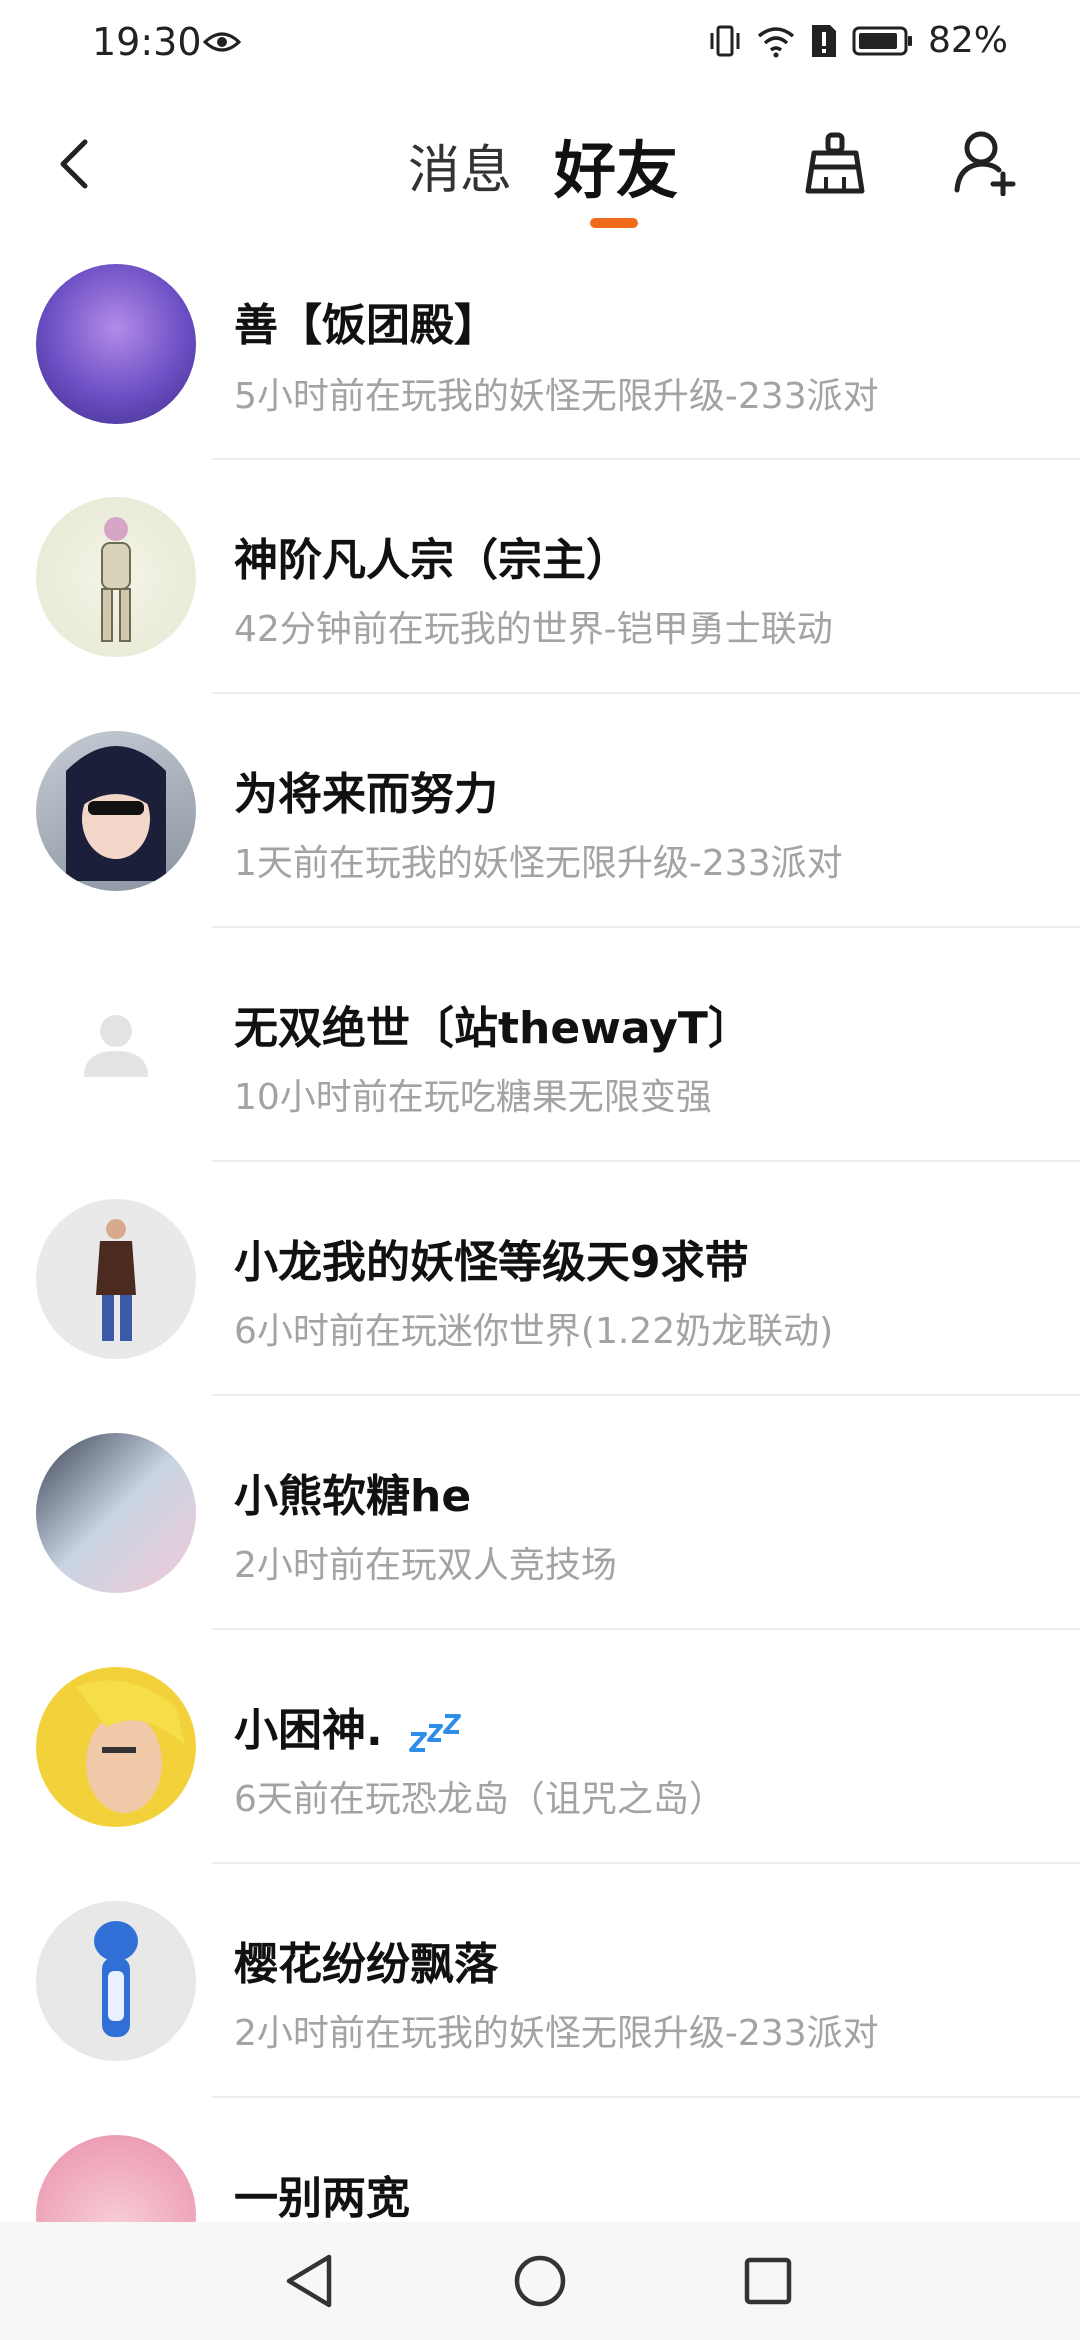  Describe the element at coordinates (425, 1565) in the screenshot. I see `friend-status: 2小时前在玩双人竞技场` at that location.